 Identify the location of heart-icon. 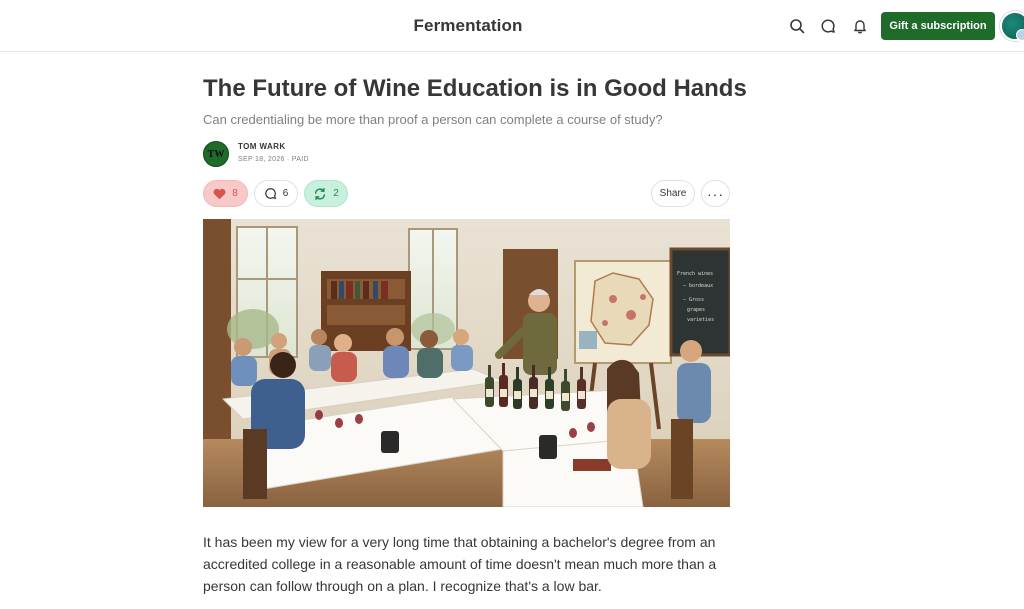
(219, 193).